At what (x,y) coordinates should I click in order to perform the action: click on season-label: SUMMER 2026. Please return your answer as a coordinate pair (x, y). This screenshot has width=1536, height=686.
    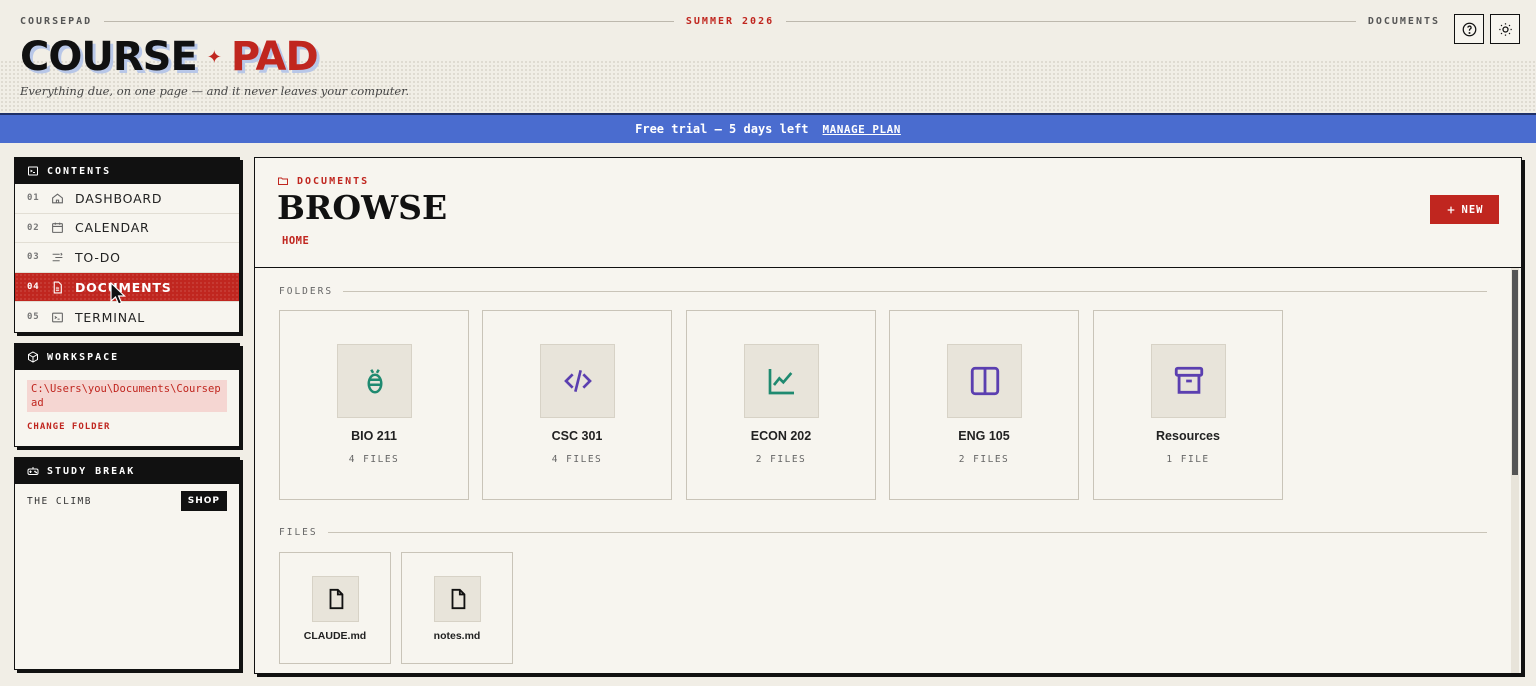
    Looking at the image, I should click on (730, 21).